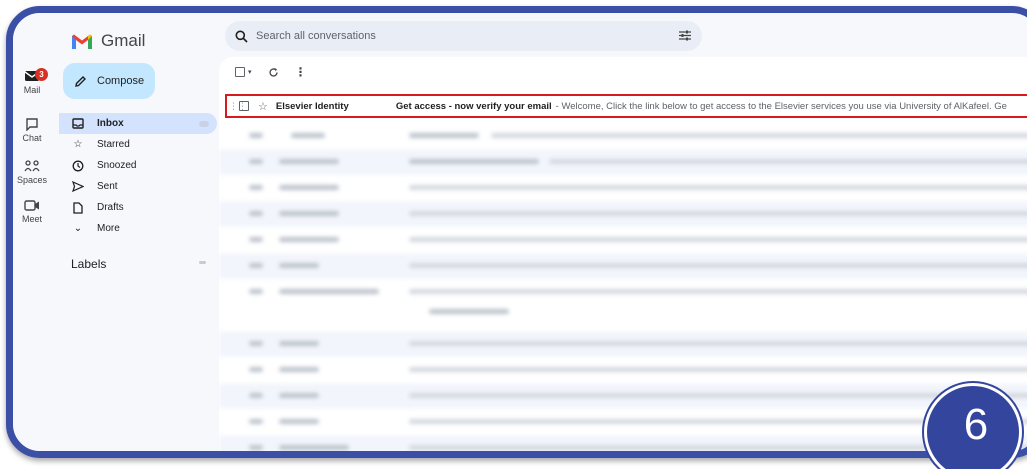 The width and height of the screenshot is (1027, 469). What do you see at coordinates (244, 106) in the screenshot?
I see `row-checkbox` at bounding box center [244, 106].